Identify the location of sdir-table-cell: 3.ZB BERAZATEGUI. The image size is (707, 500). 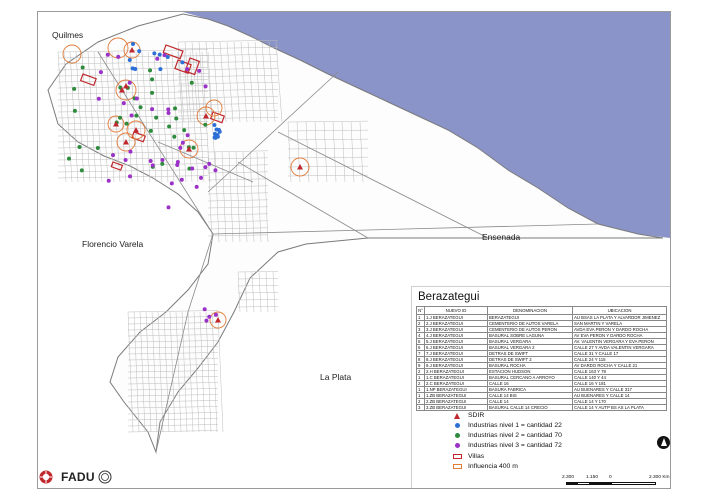
(456, 407).